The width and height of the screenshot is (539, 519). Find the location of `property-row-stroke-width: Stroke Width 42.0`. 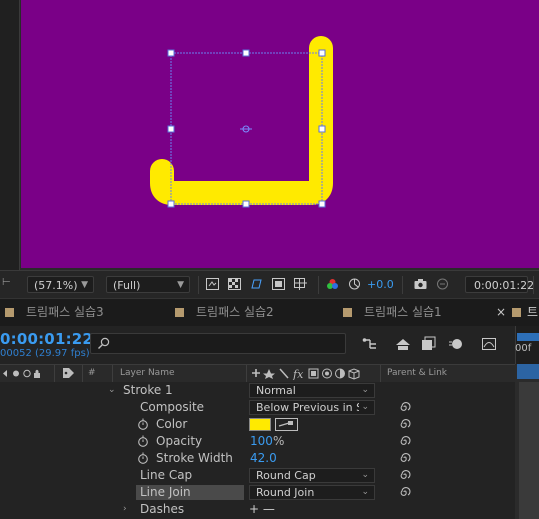

property-row-stroke-width: Stroke Width 42.0 is located at coordinates (257, 458).